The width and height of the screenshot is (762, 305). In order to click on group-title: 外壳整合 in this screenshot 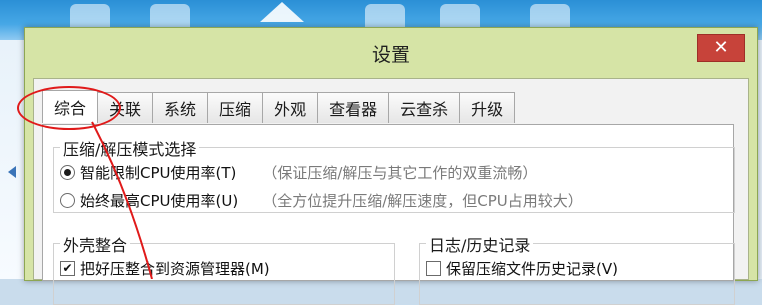, I will do `click(95, 244)`.